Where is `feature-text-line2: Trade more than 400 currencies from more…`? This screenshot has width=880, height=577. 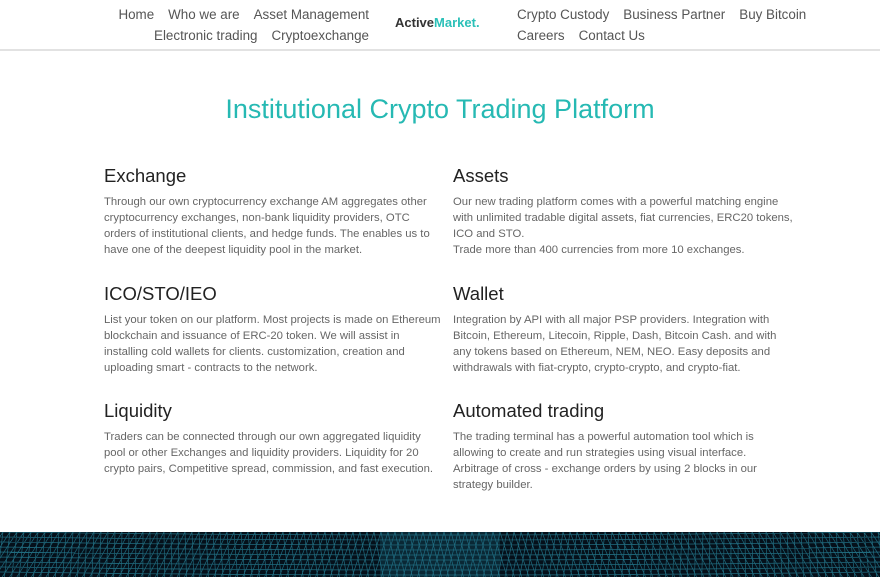 feature-text-line2: Trade more than 400 currencies from more… is located at coordinates (599, 250).